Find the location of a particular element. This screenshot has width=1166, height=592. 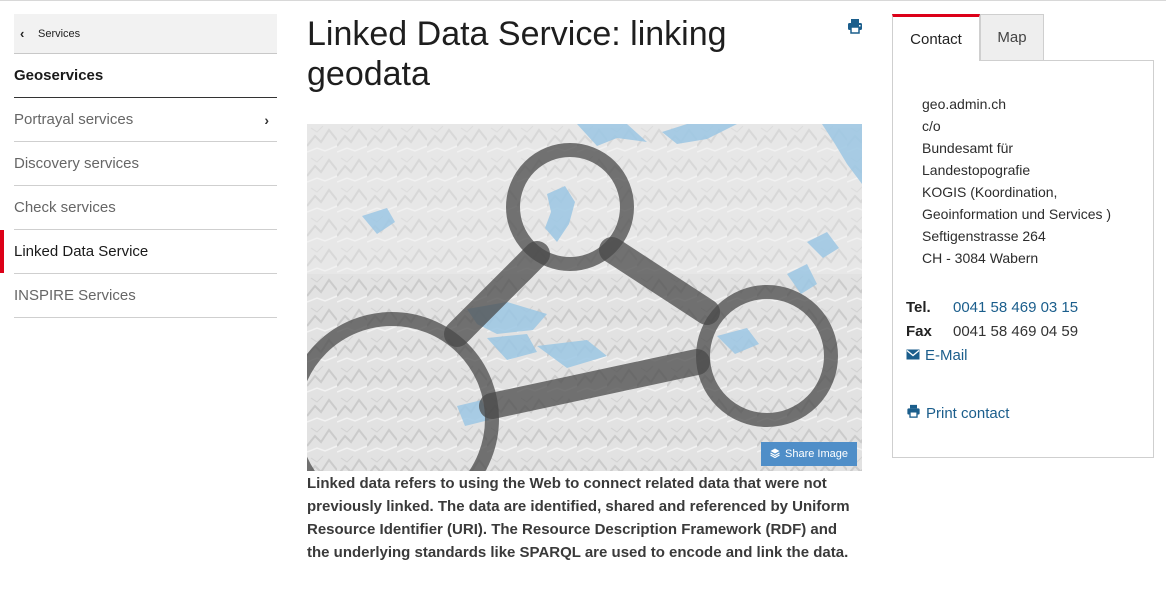

sidebar-item-label: Check services is located at coordinates (65, 207).